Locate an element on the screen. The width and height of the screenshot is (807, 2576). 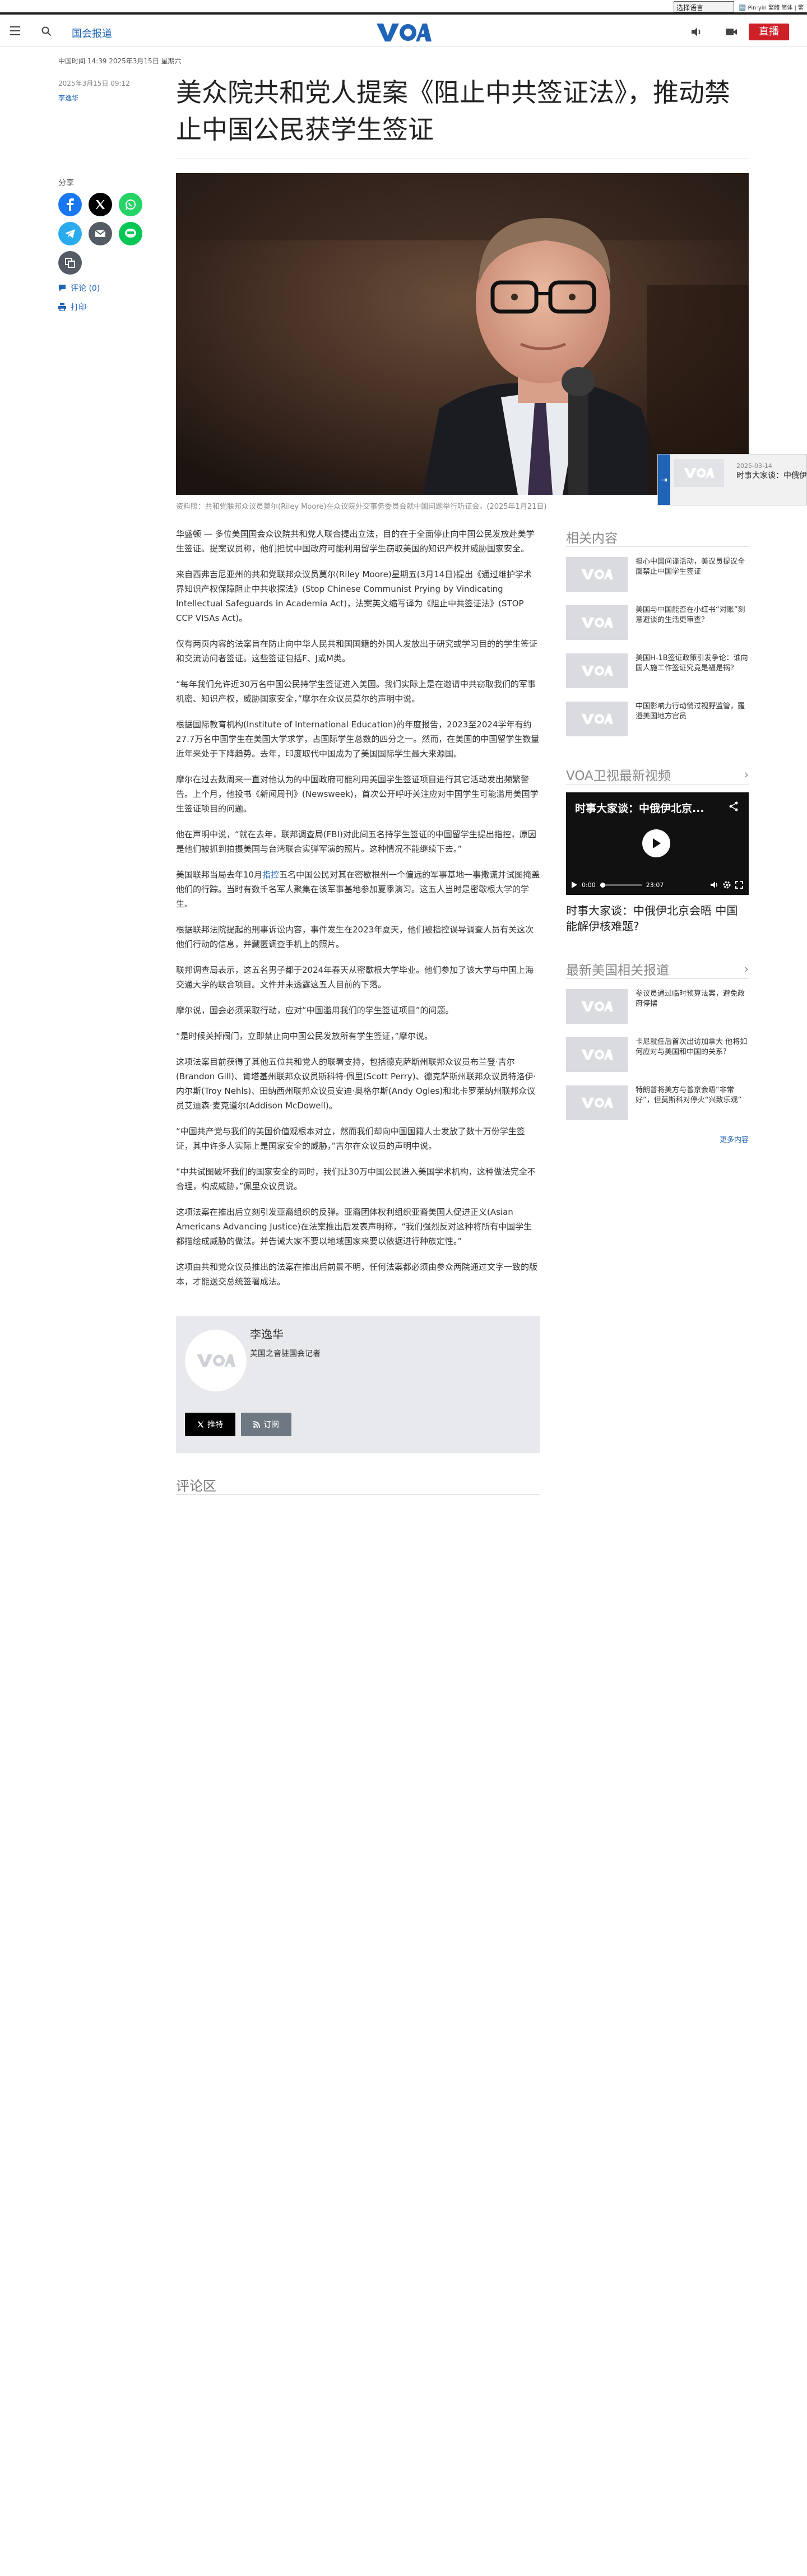
inline-link: 指控 is located at coordinates (270, 875).